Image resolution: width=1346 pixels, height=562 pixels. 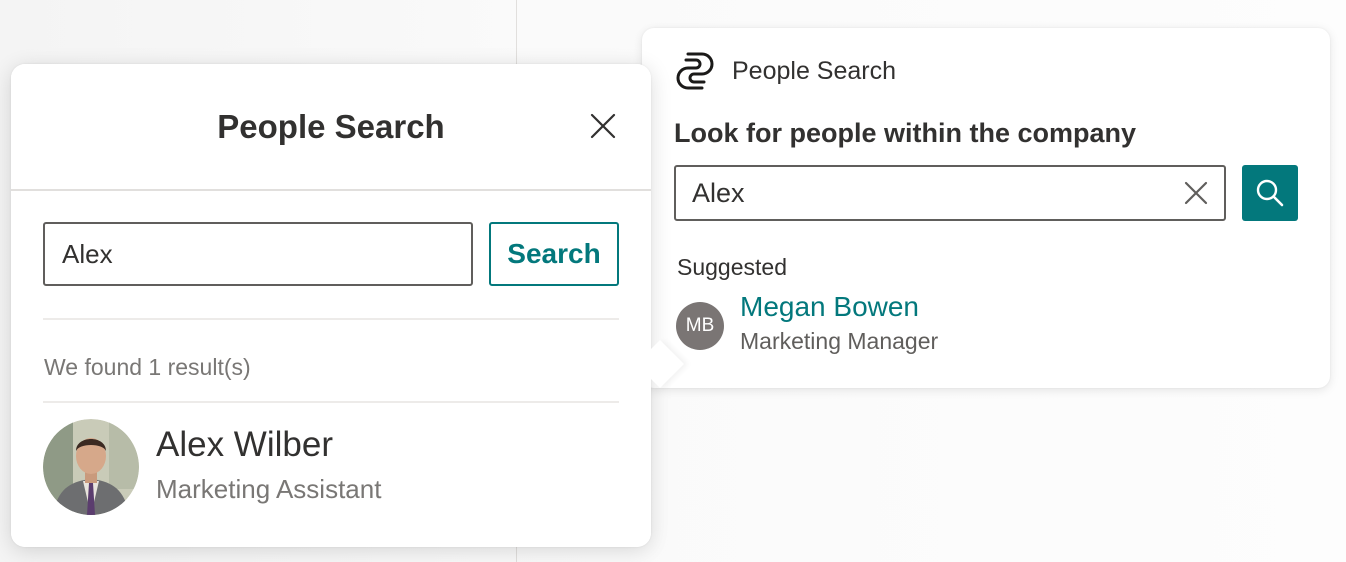 What do you see at coordinates (905, 133) in the screenshot?
I see `card-heading: Look for people within the company` at bounding box center [905, 133].